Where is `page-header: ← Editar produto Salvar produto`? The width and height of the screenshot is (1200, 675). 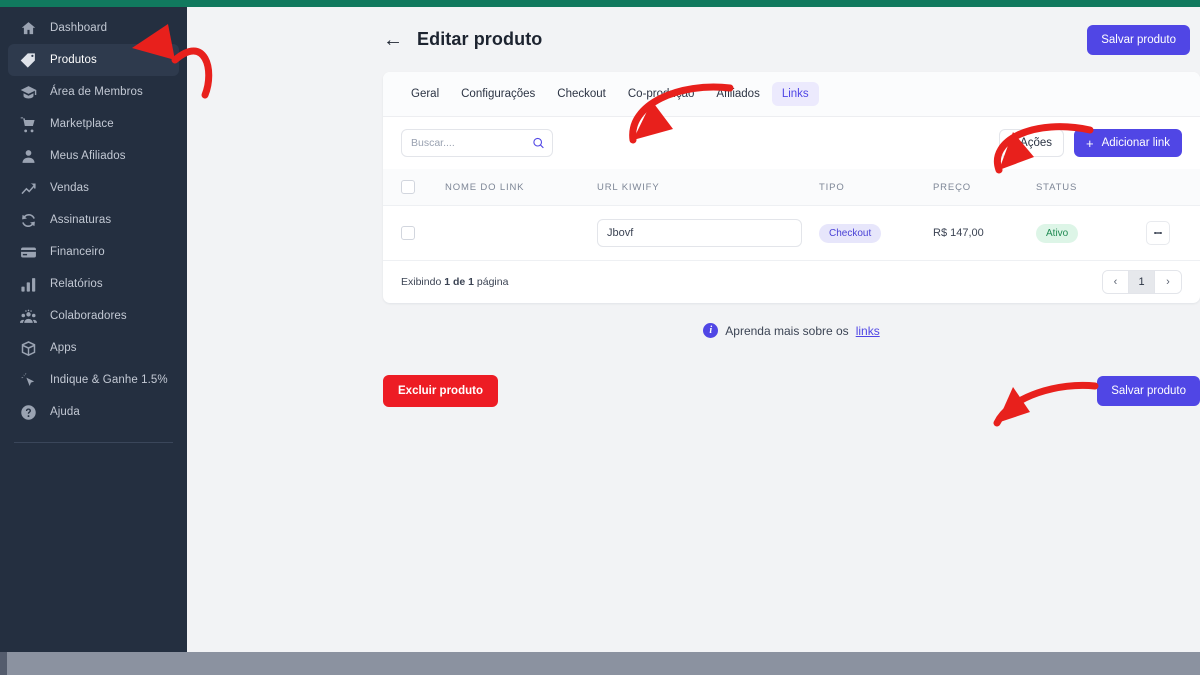 page-header: ← Editar produto Salvar produto is located at coordinates (693, 39).